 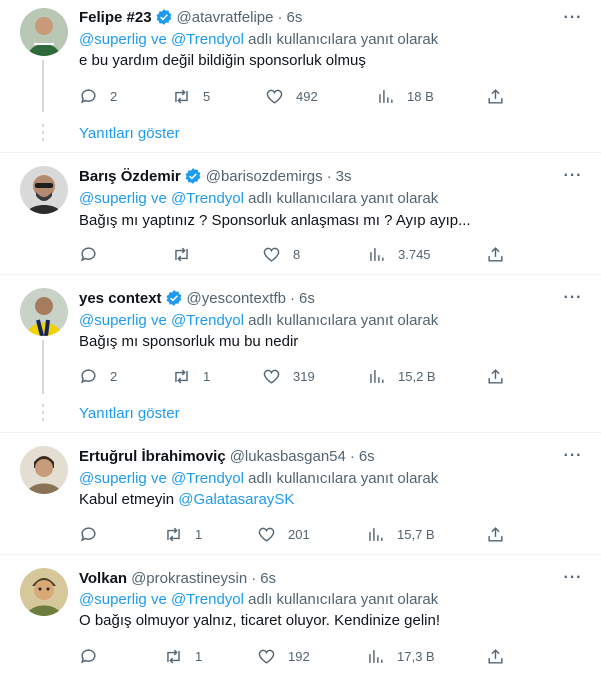 What do you see at coordinates (405, 96) in the screenshot?
I see `views-button: 18 B` at bounding box center [405, 96].